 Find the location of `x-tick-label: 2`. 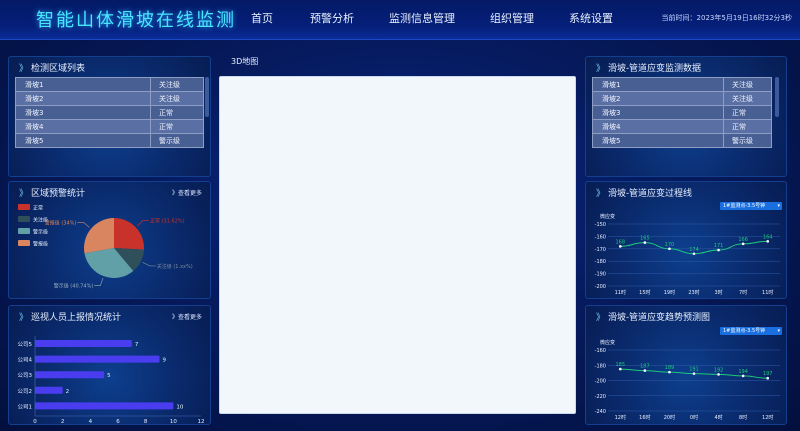

x-tick-label: 2 is located at coordinates (63, 422).